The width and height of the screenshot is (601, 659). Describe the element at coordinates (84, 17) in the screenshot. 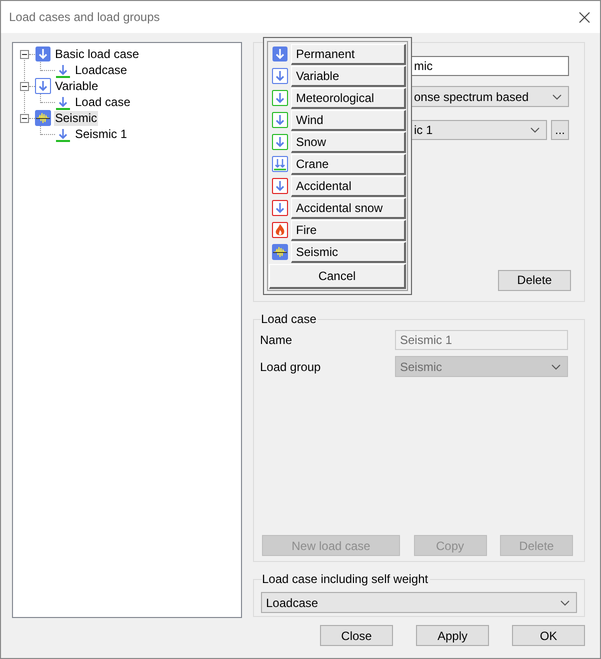

I see `window-title: Load cases and load groups` at that location.